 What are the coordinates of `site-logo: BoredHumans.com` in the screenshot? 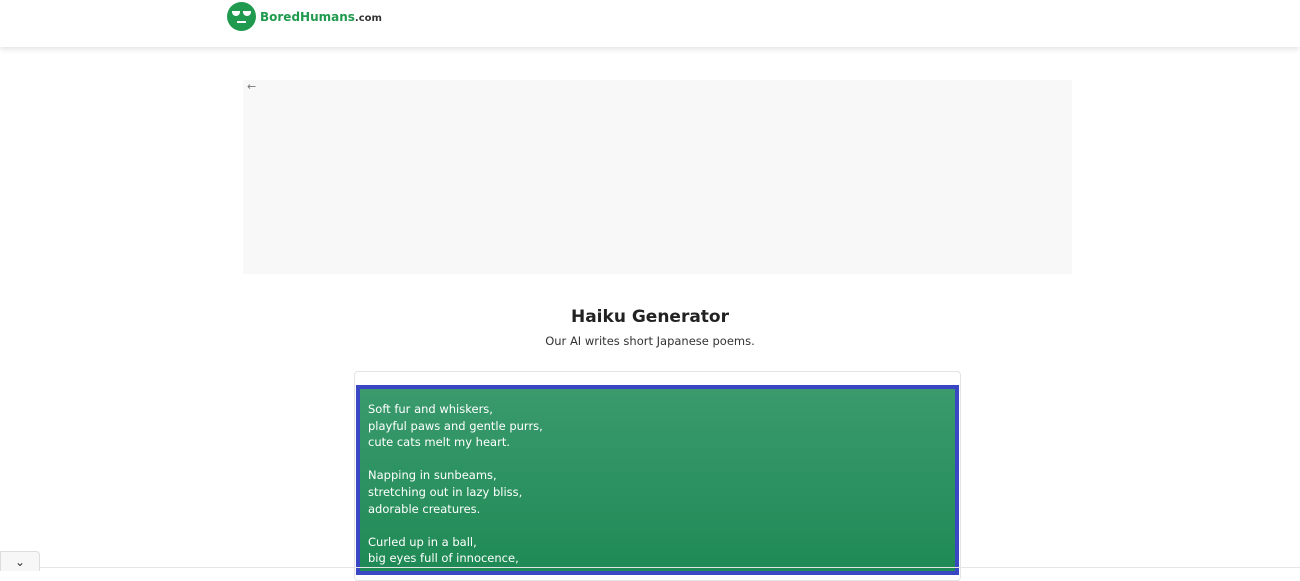 It's located at (304, 16).